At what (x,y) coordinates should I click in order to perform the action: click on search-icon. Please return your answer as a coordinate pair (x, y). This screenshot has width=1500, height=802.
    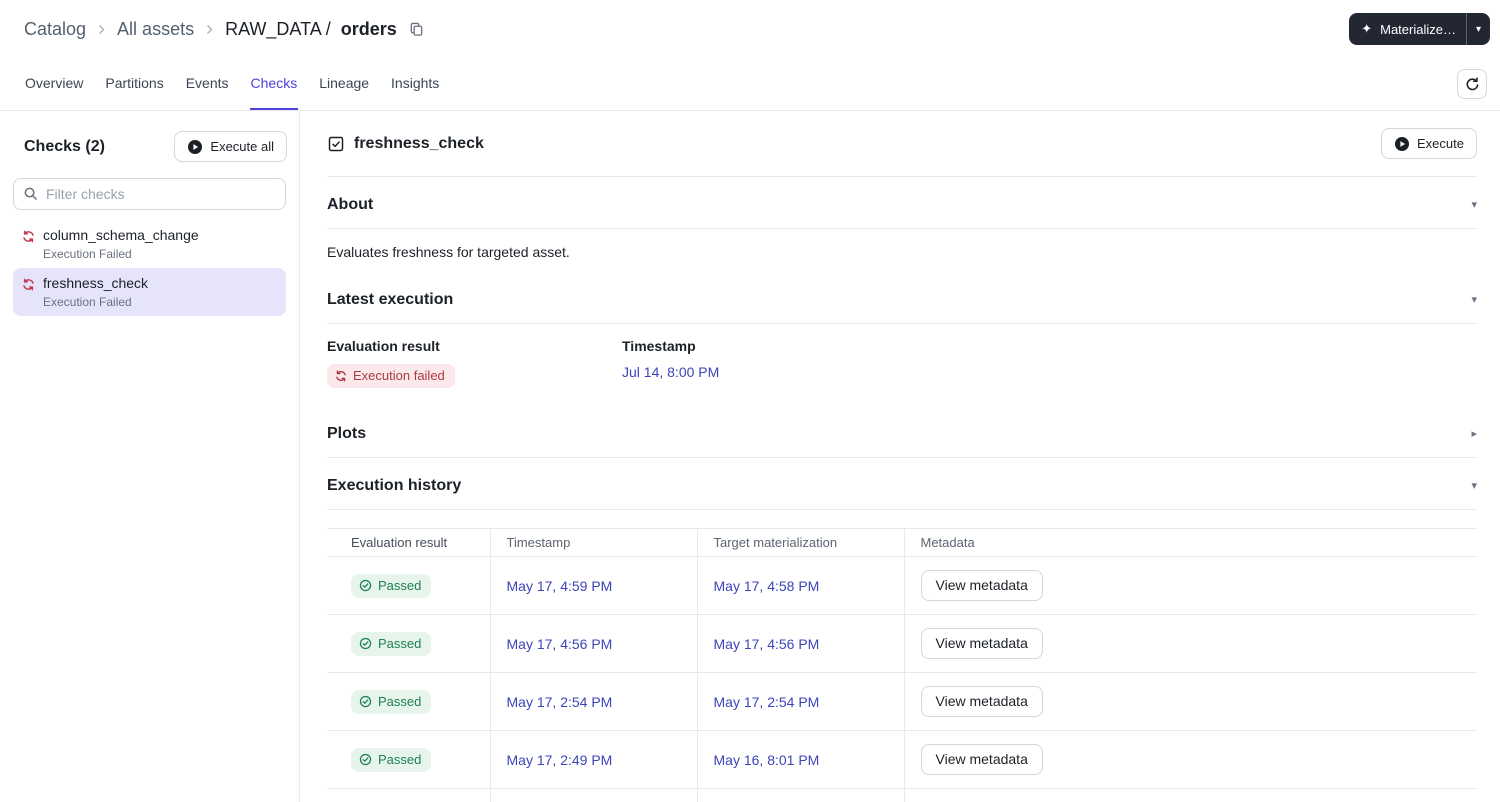
    Looking at the image, I should click on (30, 193).